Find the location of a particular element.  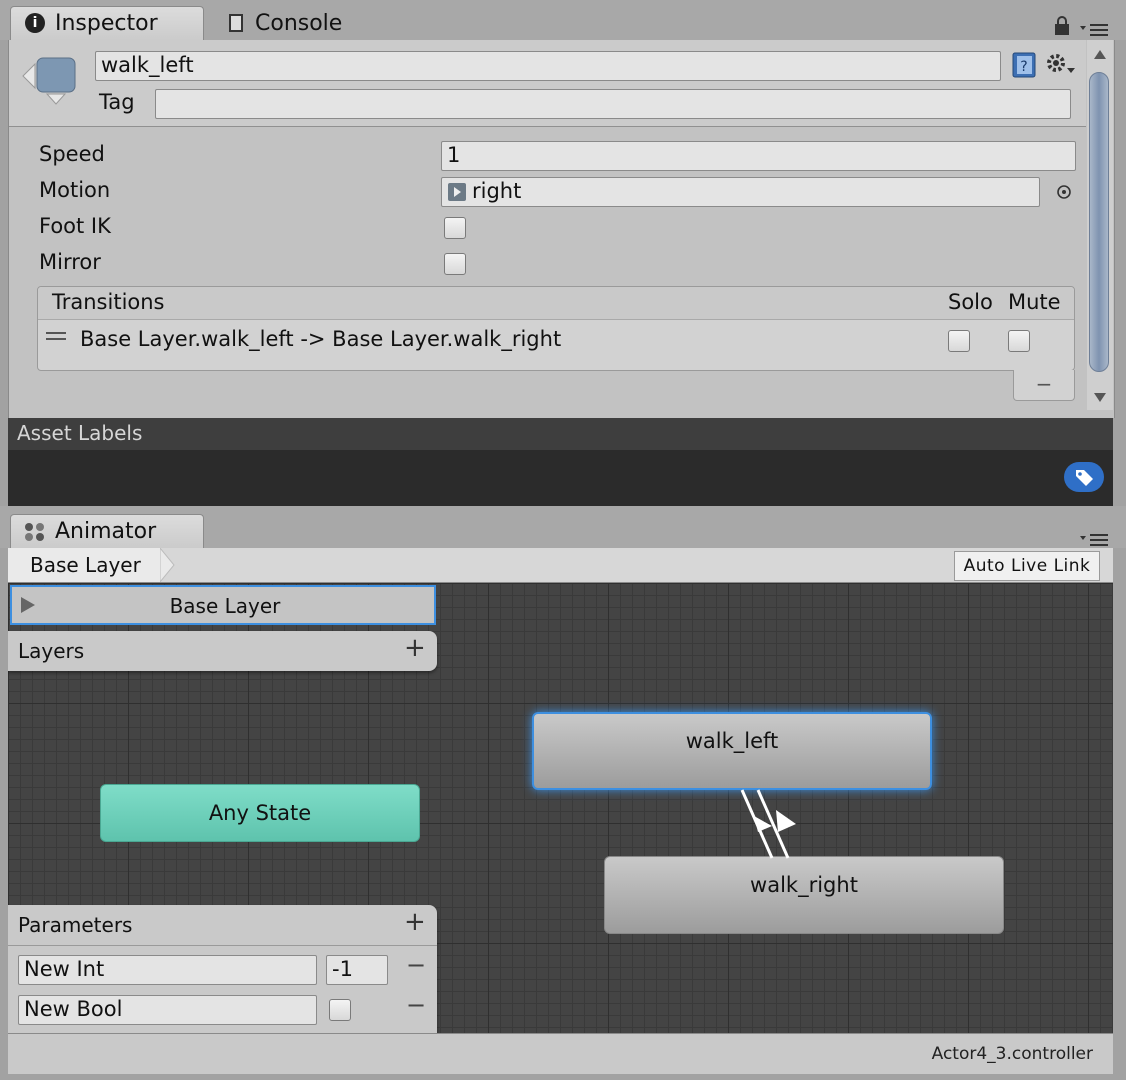

walk-right-state-node: walk_right is located at coordinates (804, 895).